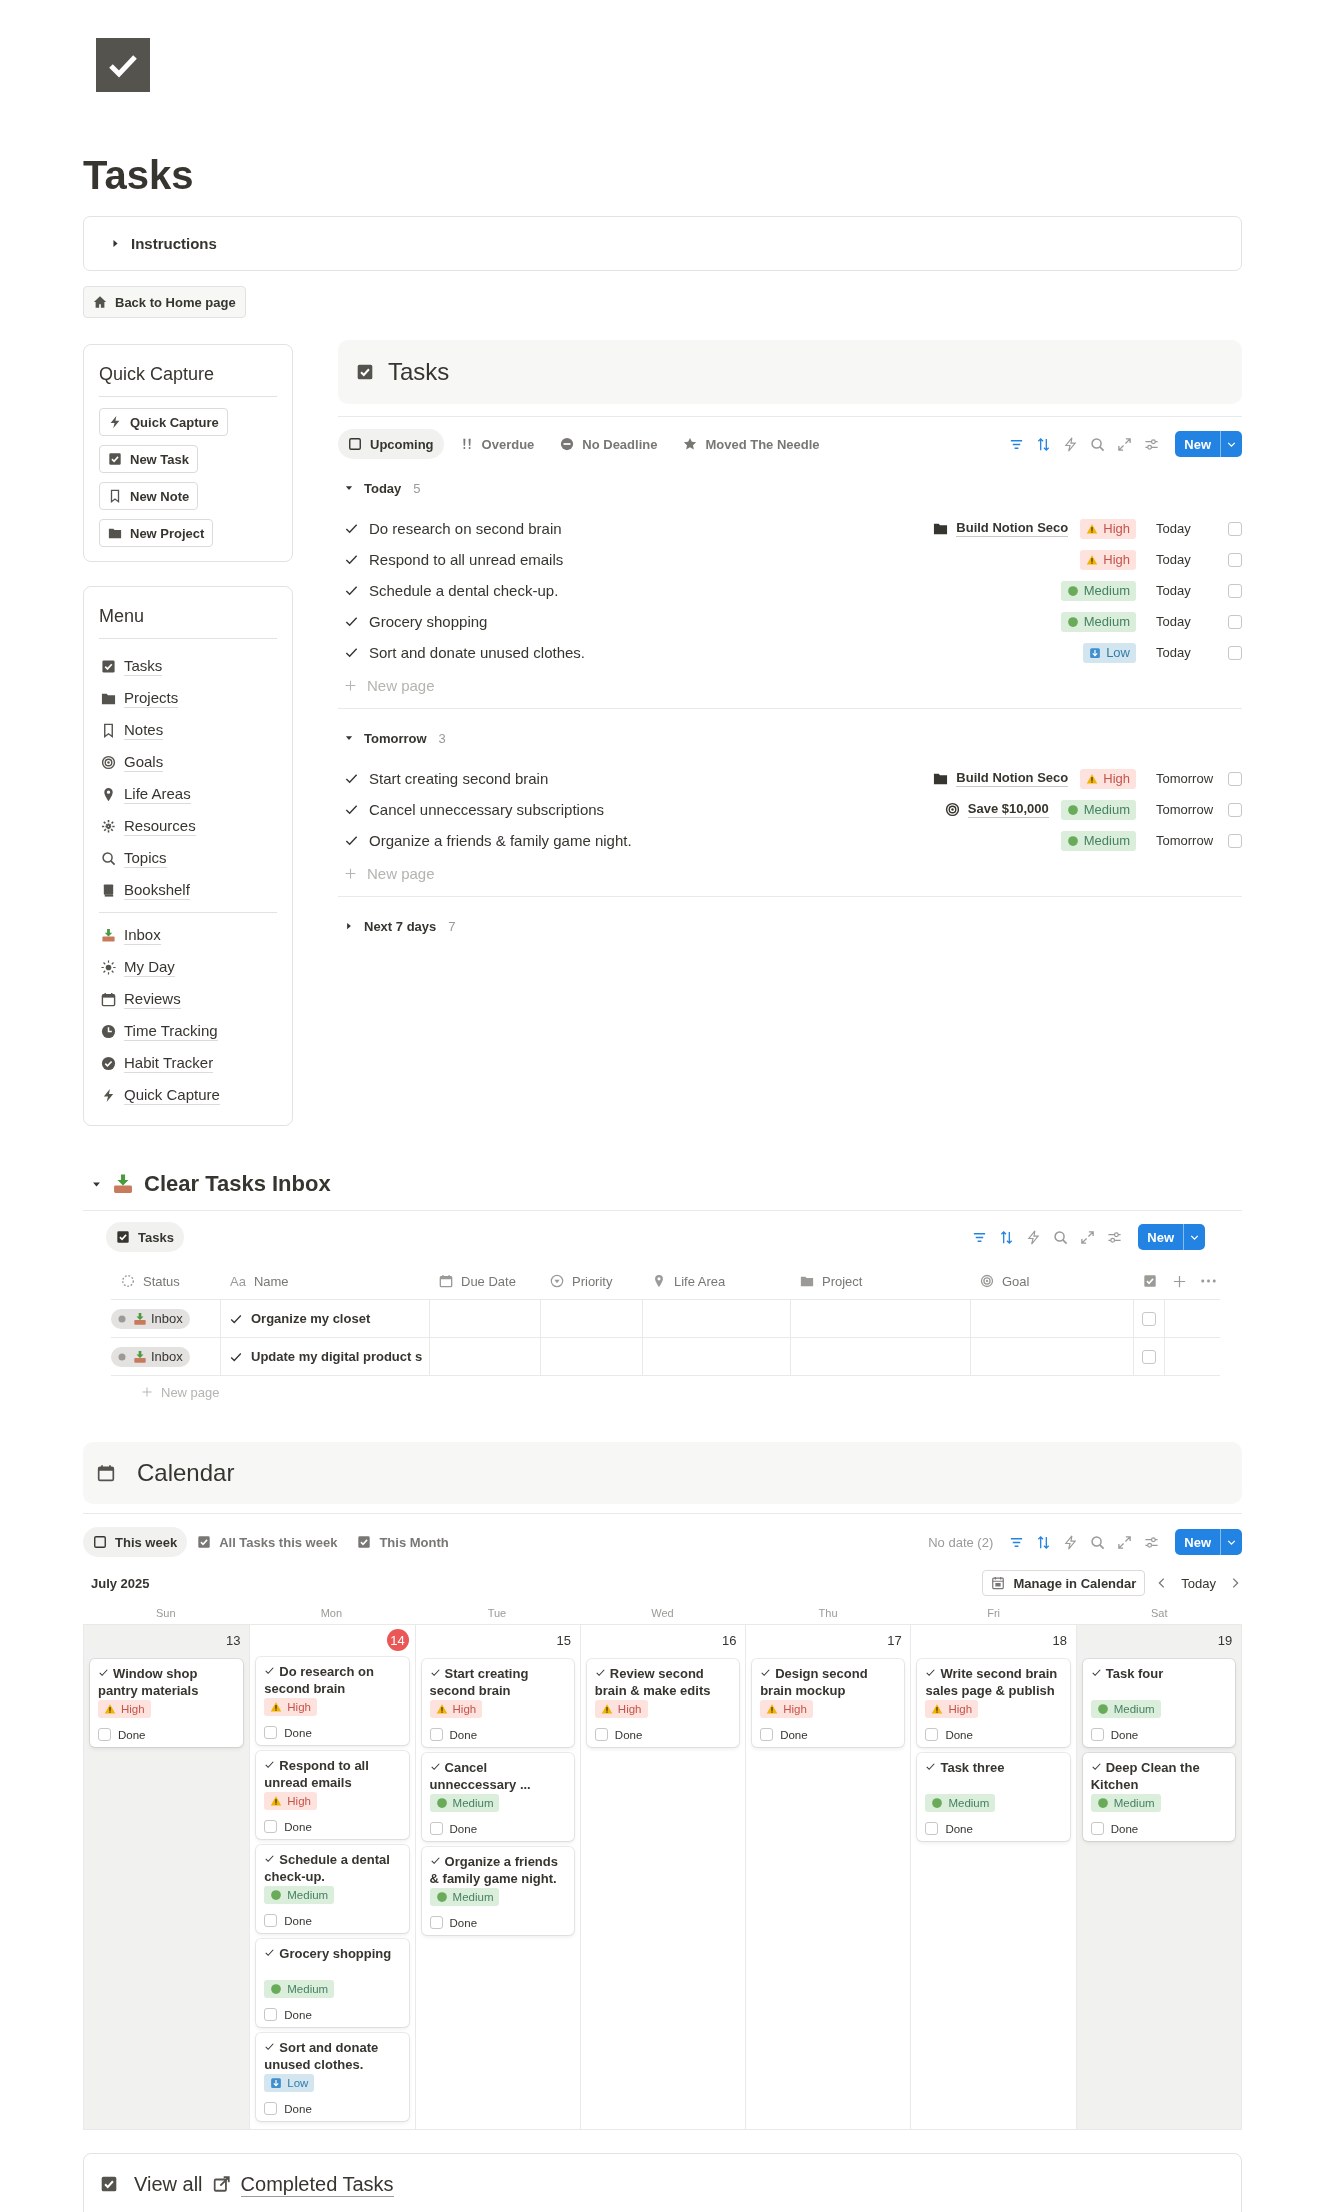 The width and height of the screenshot is (1331, 2212). What do you see at coordinates (465, 528) in the screenshot?
I see `task-name: Do research on second brain` at bounding box center [465, 528].